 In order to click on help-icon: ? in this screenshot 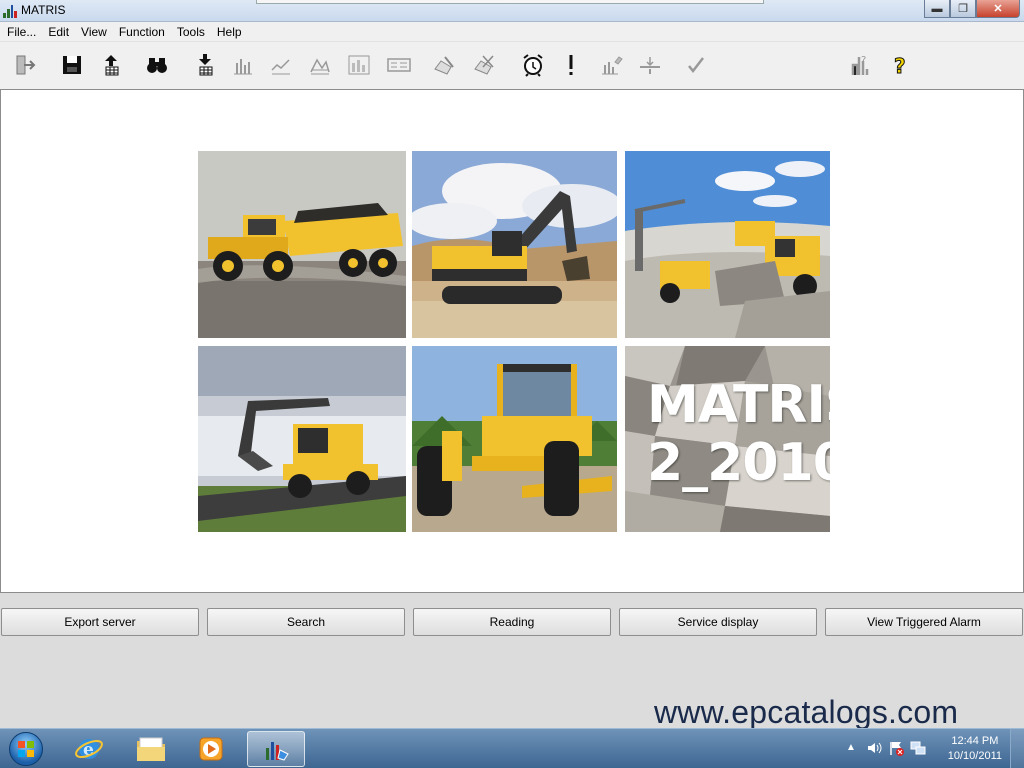, I will do `click(901, 65)`.